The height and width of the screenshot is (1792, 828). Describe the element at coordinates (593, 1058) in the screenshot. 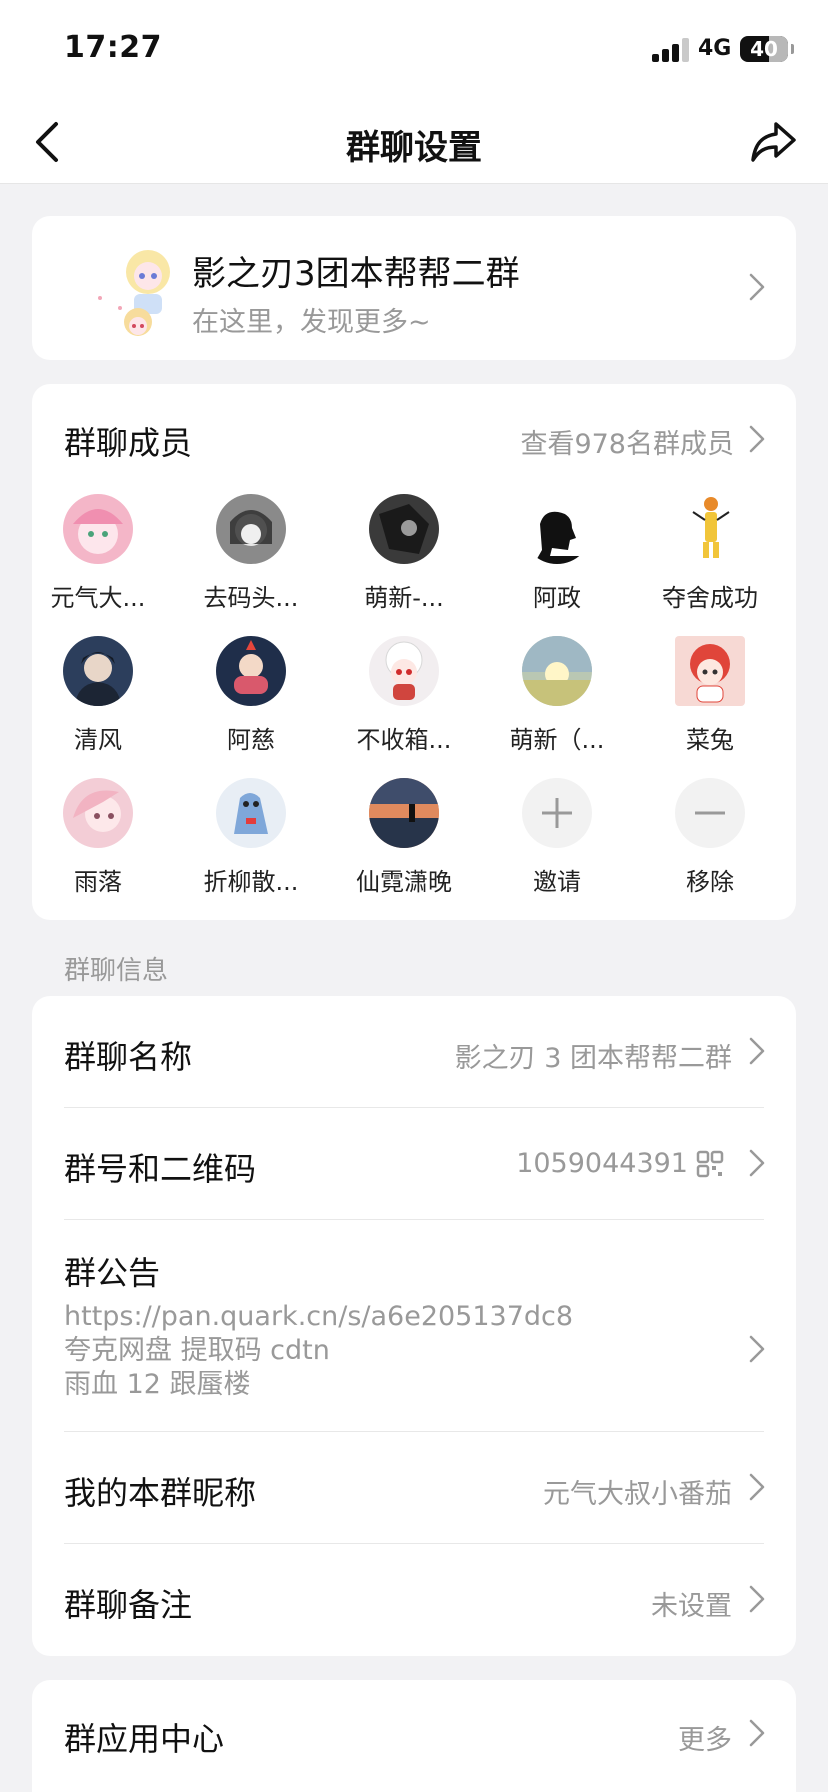

I see `group-name-value: 影之刃 3 团本帮帮二群` at that location.